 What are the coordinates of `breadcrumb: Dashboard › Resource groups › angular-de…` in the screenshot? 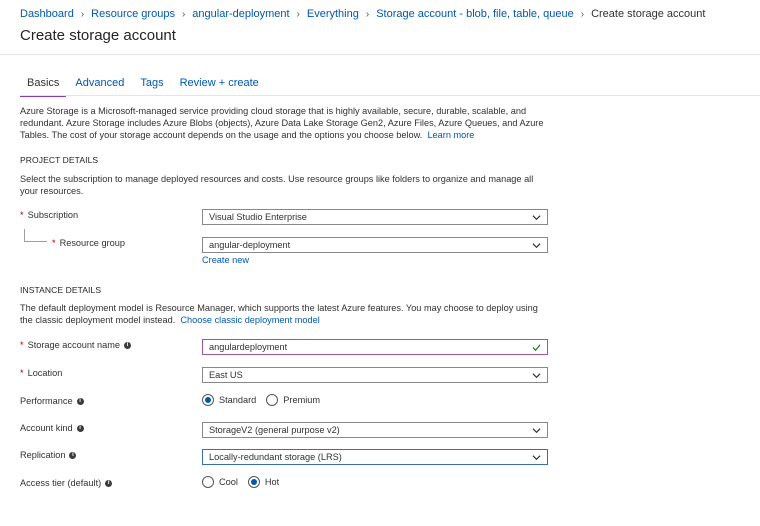 It's located at (362, 14).